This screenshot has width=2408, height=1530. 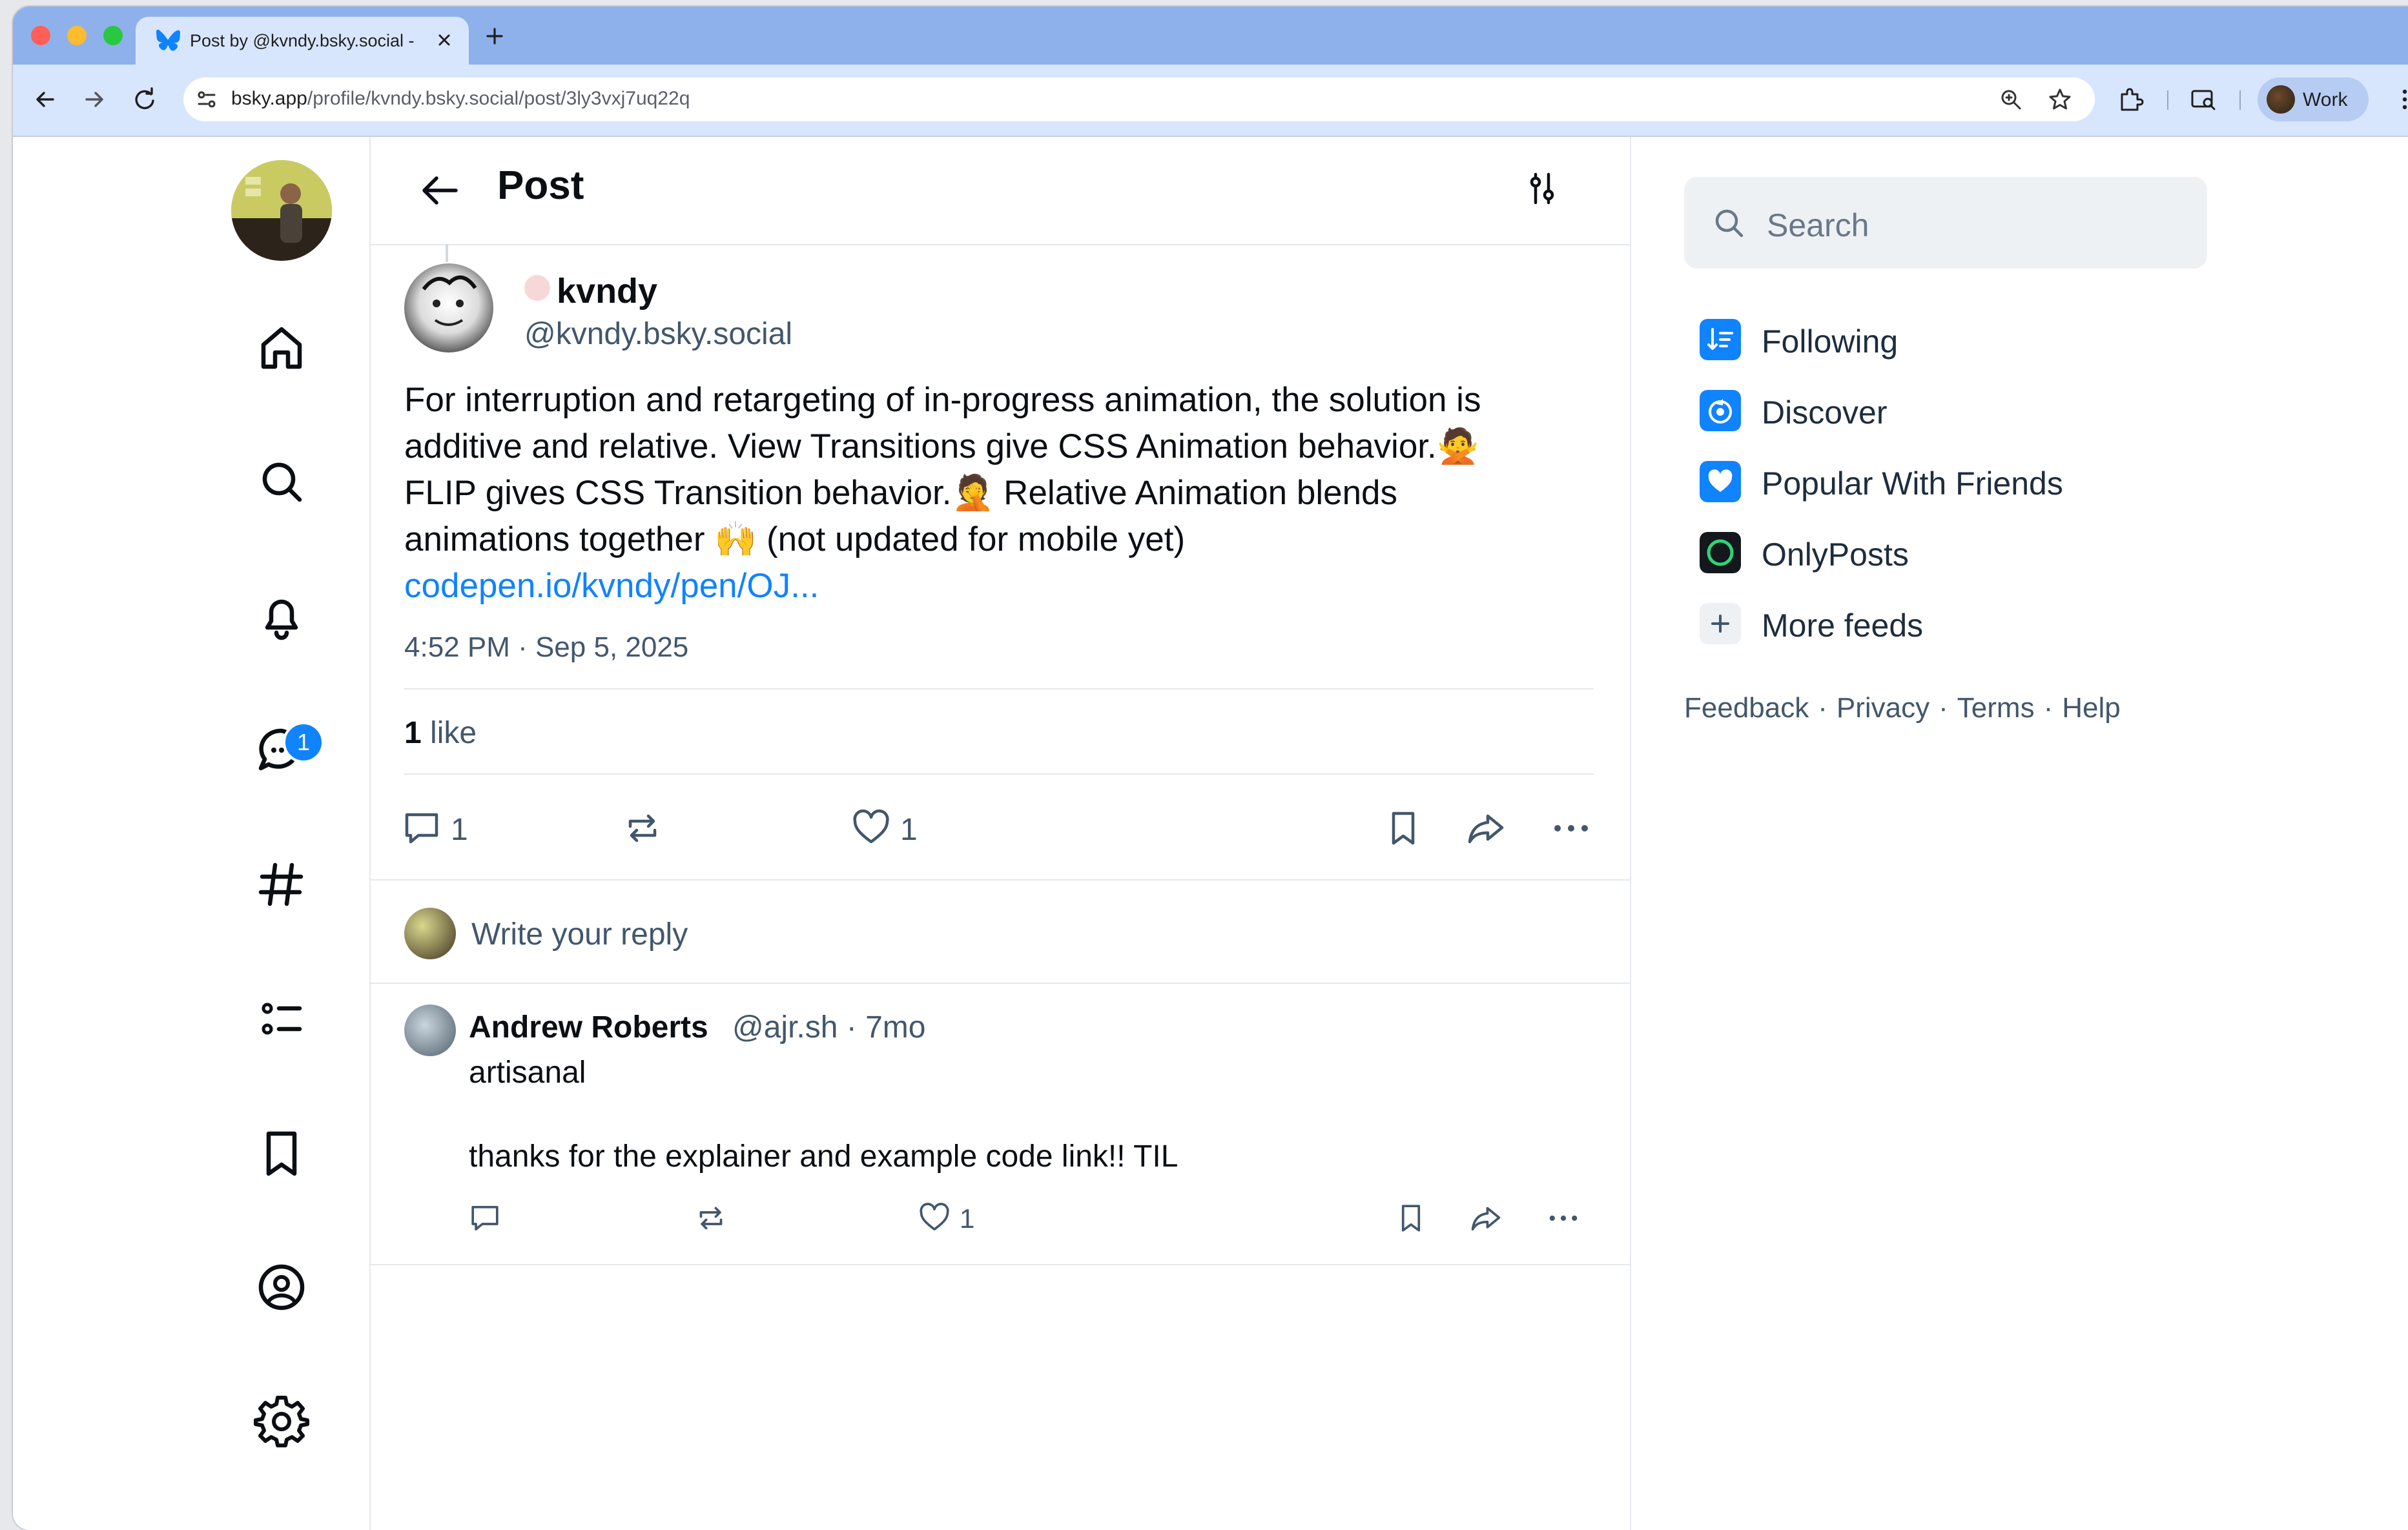 I want to click on avatar-photo, so click(x=281, y=210).